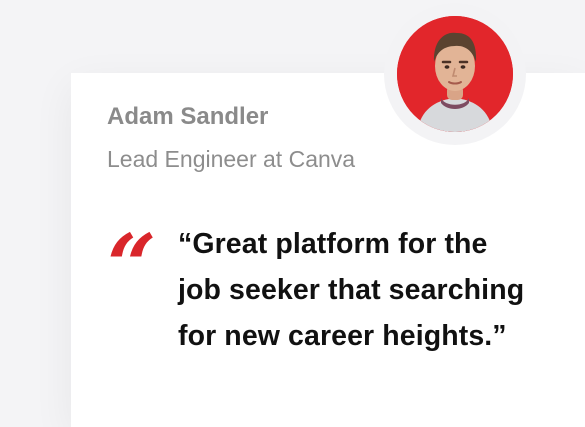 The height and width of the screenshot is (427, 585). Describe the element at coordinates (188, 116) in the screenshot. I see `author-name: Adam Sandler` at that location.